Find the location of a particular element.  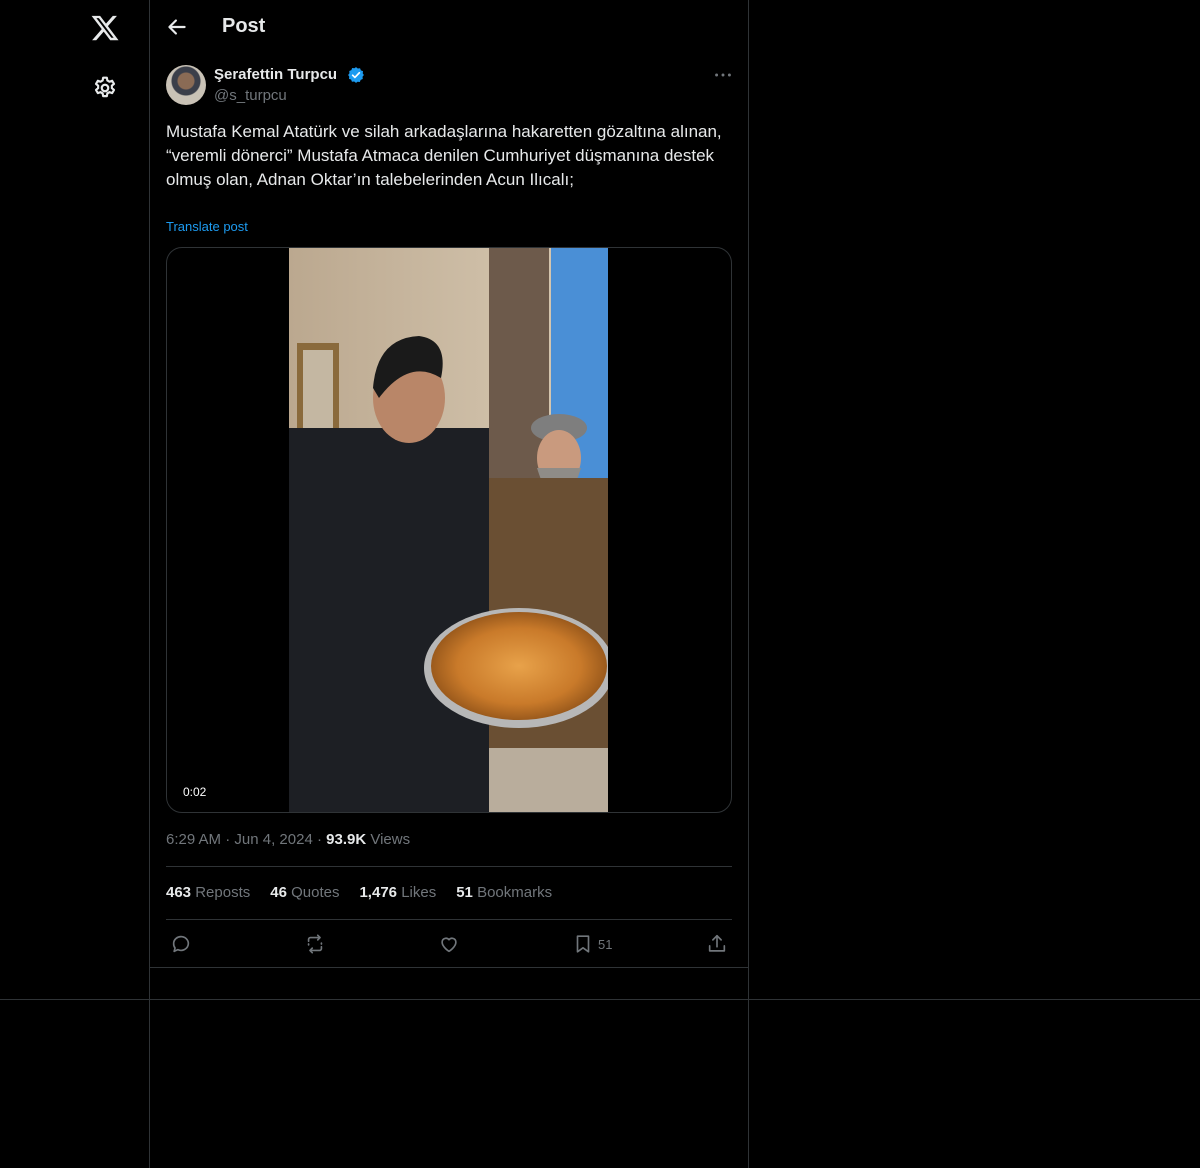

like-icon is located at coordinates (449, 945).